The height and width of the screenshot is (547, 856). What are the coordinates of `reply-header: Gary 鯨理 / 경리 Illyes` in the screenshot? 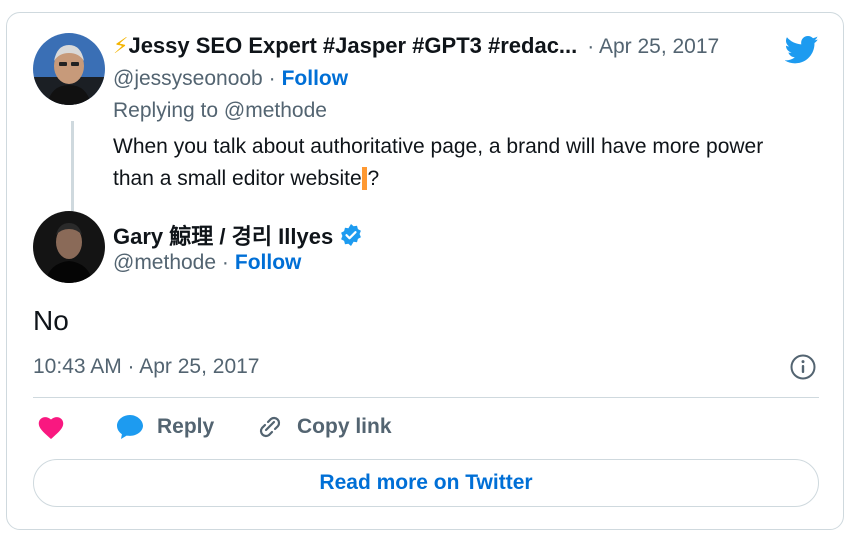 It's located at (238, 235).